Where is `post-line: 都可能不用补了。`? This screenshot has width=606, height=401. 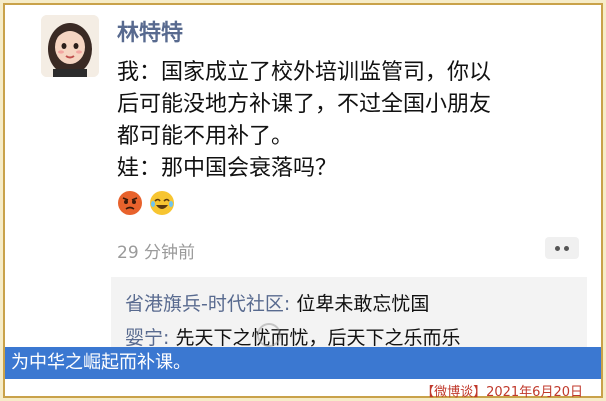 post-line: 都可能不用补了。 is located at coordinates (205, 136).